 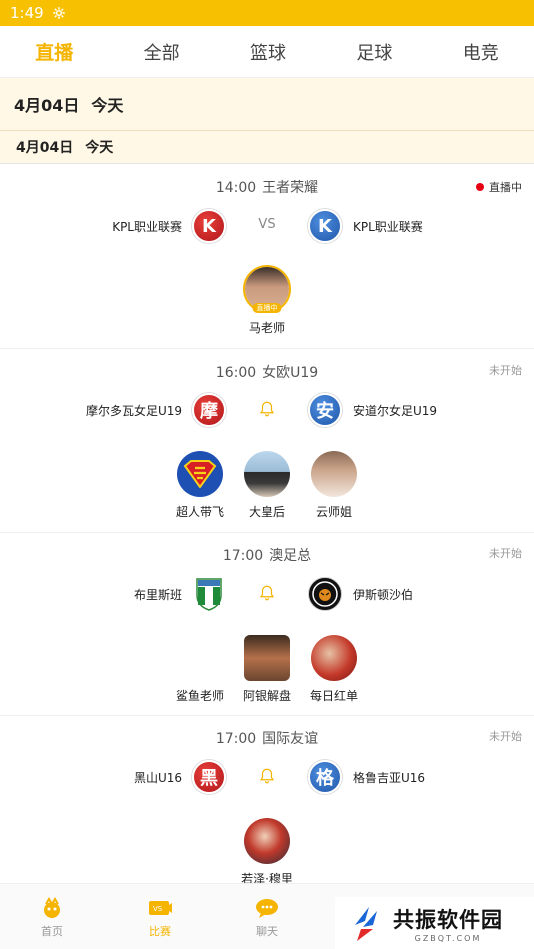 I want to click on match-title: 17:00 澳足总, so click(x=267, y=555).